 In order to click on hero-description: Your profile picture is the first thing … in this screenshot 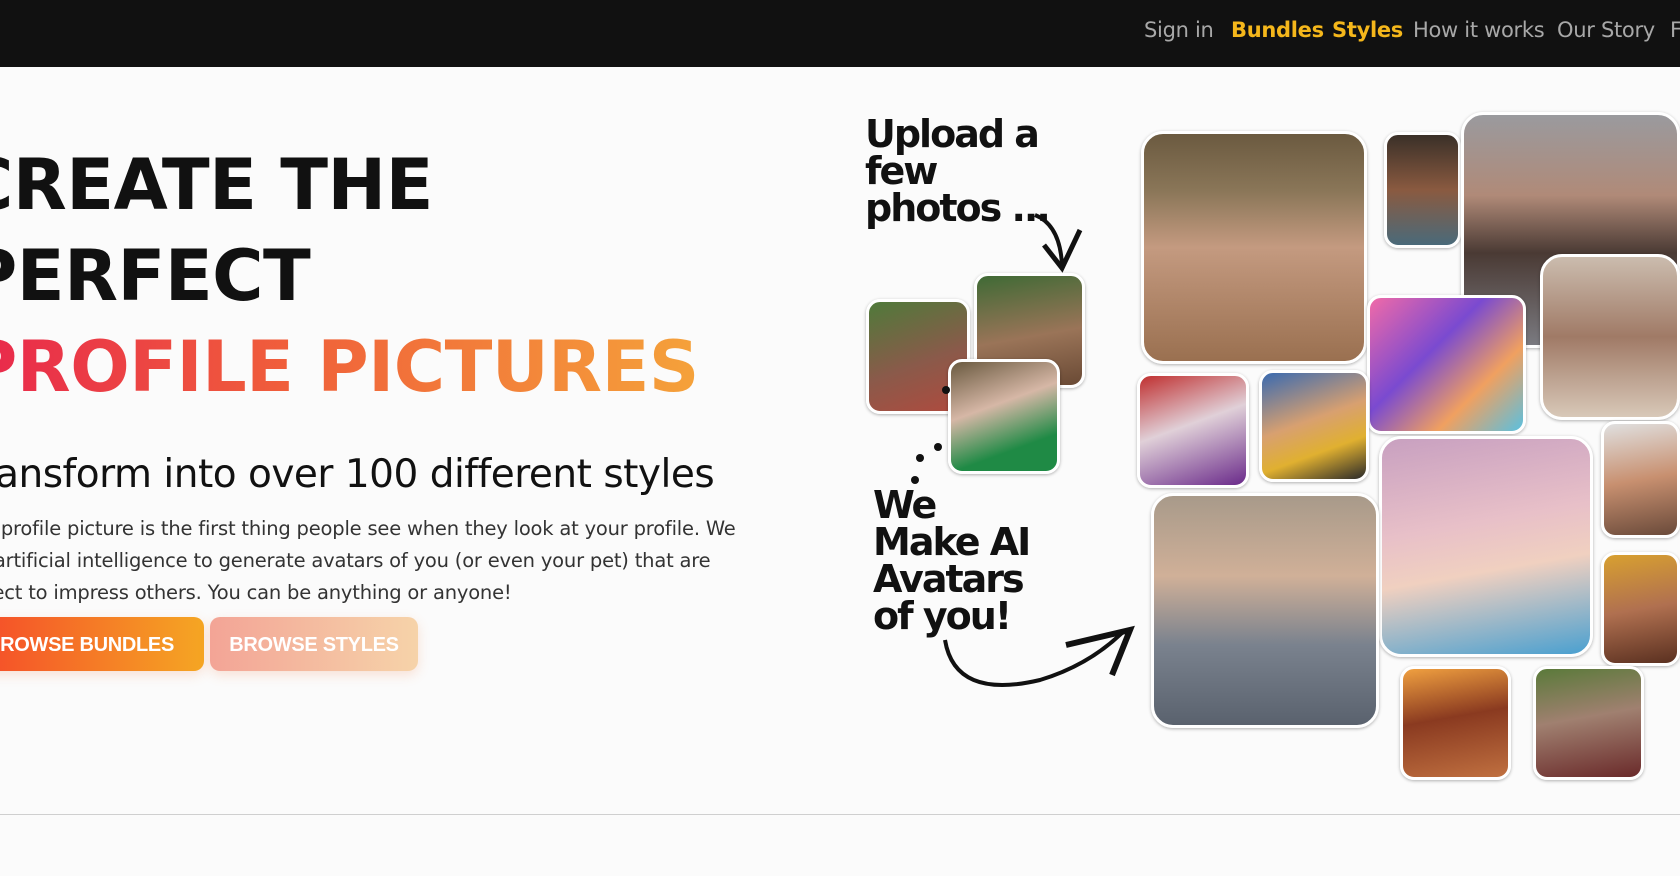, I will do `click(368, 560)`.